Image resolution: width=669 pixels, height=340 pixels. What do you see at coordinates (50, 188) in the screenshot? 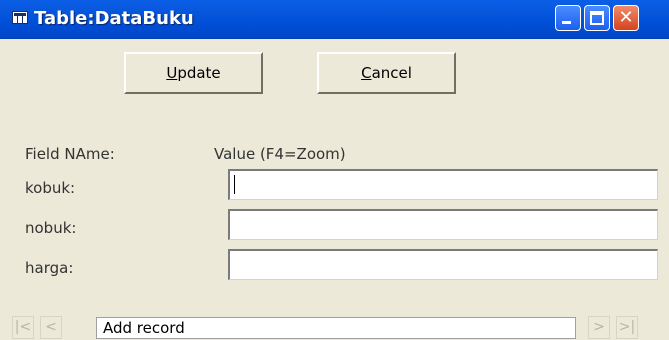
I see `field-label-kobuk: kobuk:` at bounding box center [50, 188].